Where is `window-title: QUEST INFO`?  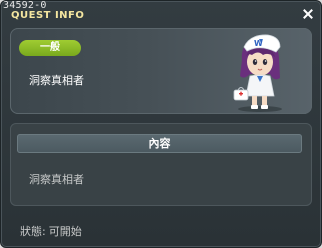
window-title: QUEST INFO is located at coordinates (48, 15).